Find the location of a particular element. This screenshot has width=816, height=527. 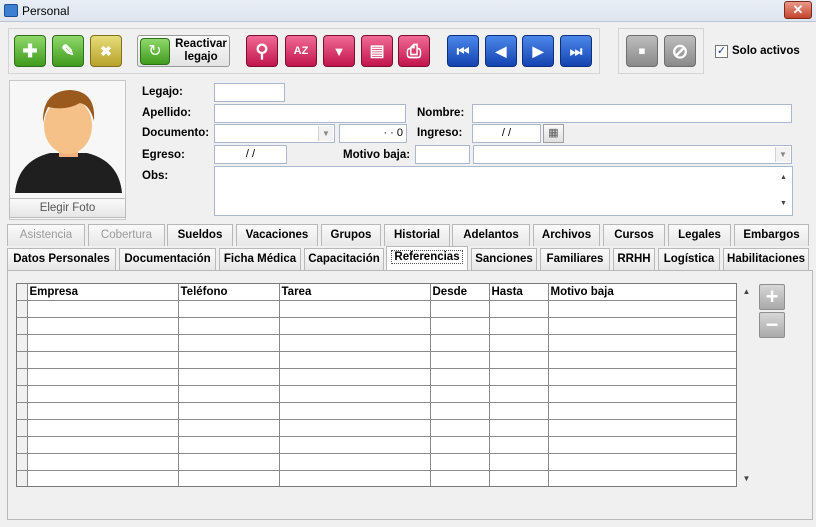

legajo-field is located at coordinates (249, 92).